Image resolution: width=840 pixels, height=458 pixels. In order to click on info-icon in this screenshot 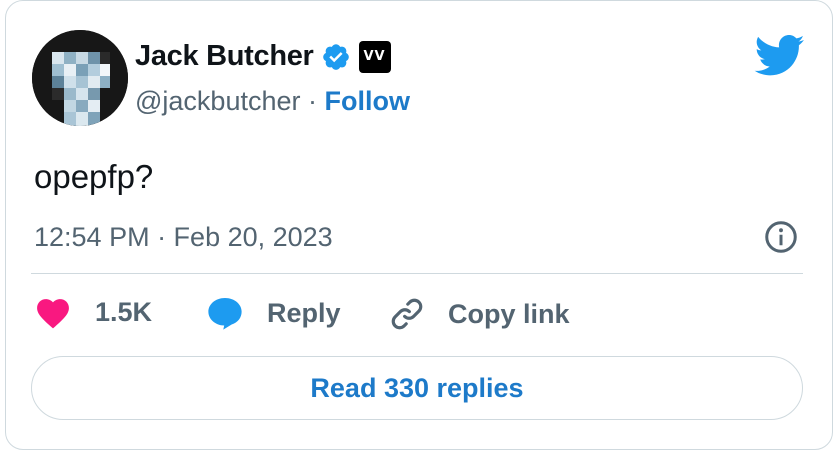, I will do `click(781, 237)`.